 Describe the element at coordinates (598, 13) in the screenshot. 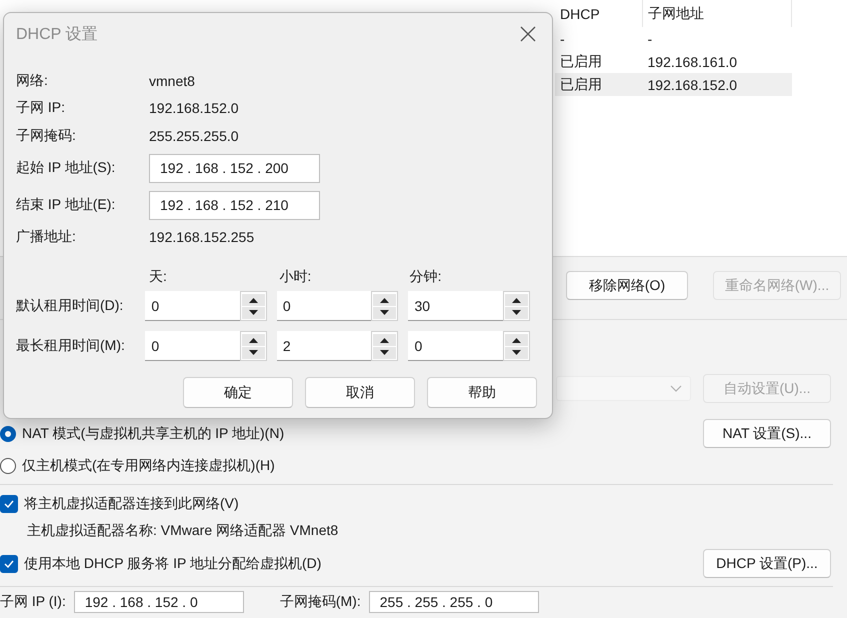

I see `column-header: DHCP` at that location.